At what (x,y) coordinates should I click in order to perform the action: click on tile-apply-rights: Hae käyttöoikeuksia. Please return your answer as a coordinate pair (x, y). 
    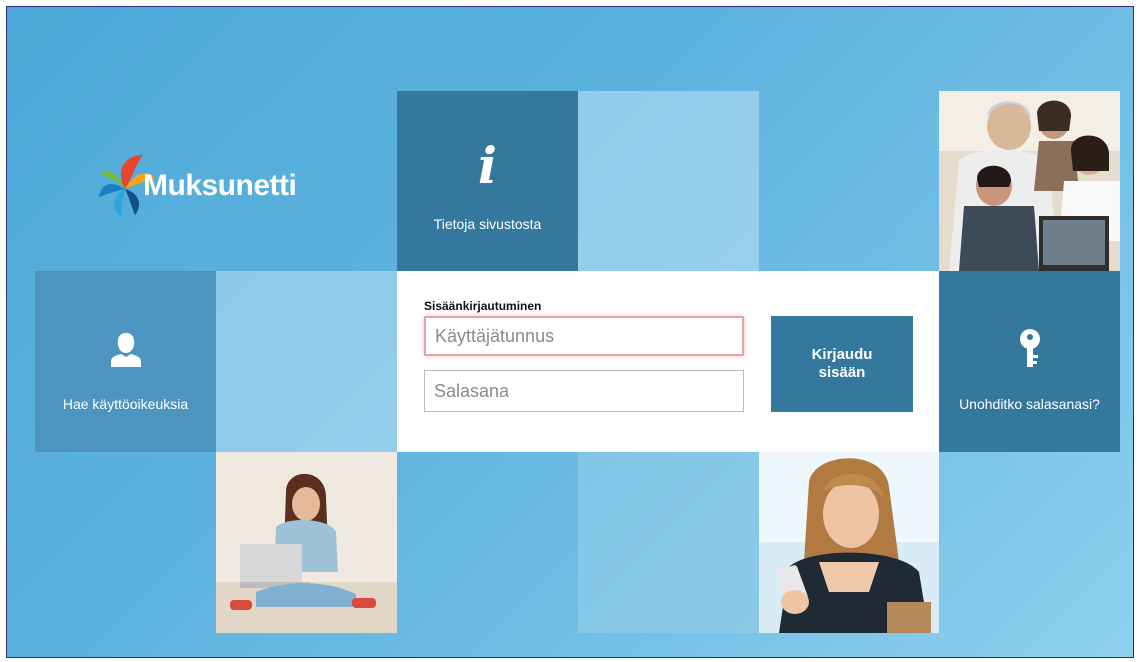
    Looking at the image, I should click on (125, 361).